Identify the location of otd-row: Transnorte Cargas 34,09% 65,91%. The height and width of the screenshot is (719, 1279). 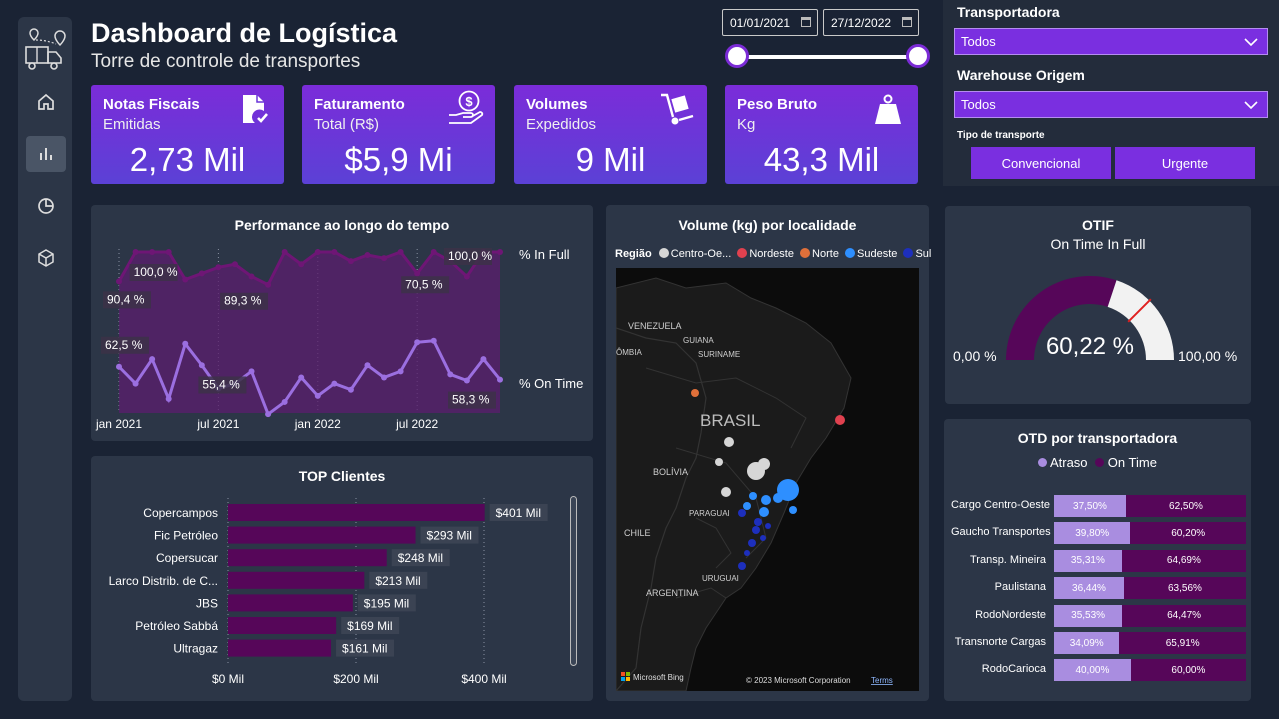
(1101, 643).